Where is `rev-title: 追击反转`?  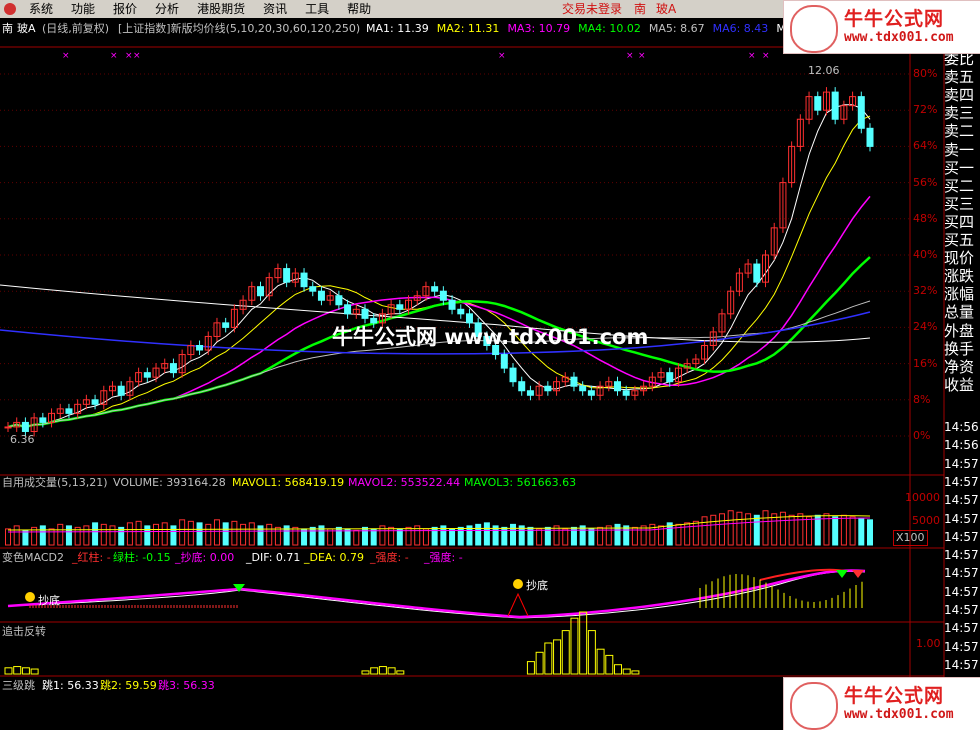
rev-title: 追击反转 is located at coordinates (24, 632).